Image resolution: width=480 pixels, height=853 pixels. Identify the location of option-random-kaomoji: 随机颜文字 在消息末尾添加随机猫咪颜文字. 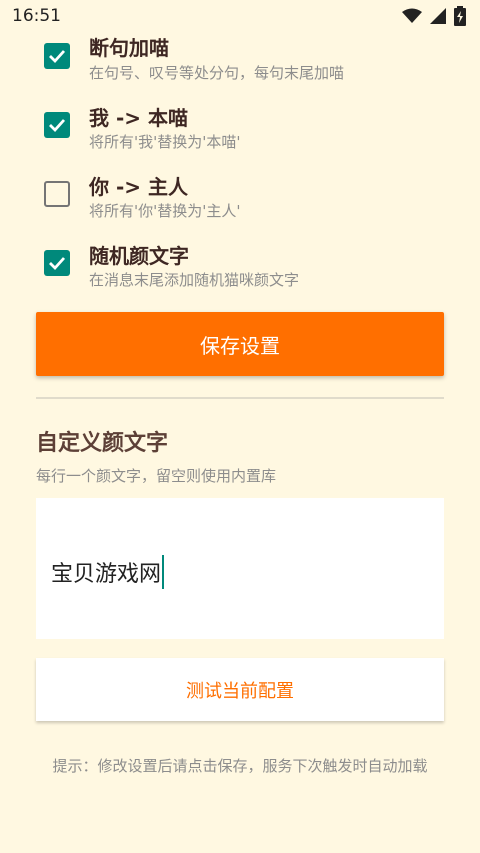
(240, 270).